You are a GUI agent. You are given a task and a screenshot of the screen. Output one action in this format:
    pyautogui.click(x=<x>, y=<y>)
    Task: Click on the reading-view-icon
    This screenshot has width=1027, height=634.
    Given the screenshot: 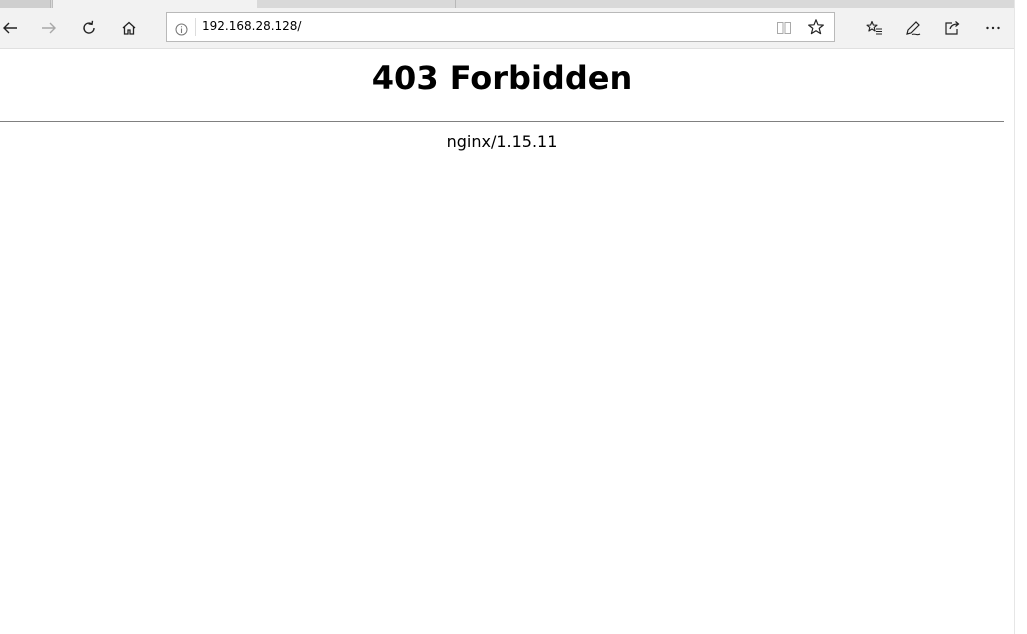 What is the action you would take?
    pyautogui.click(x=784, y=30)
    